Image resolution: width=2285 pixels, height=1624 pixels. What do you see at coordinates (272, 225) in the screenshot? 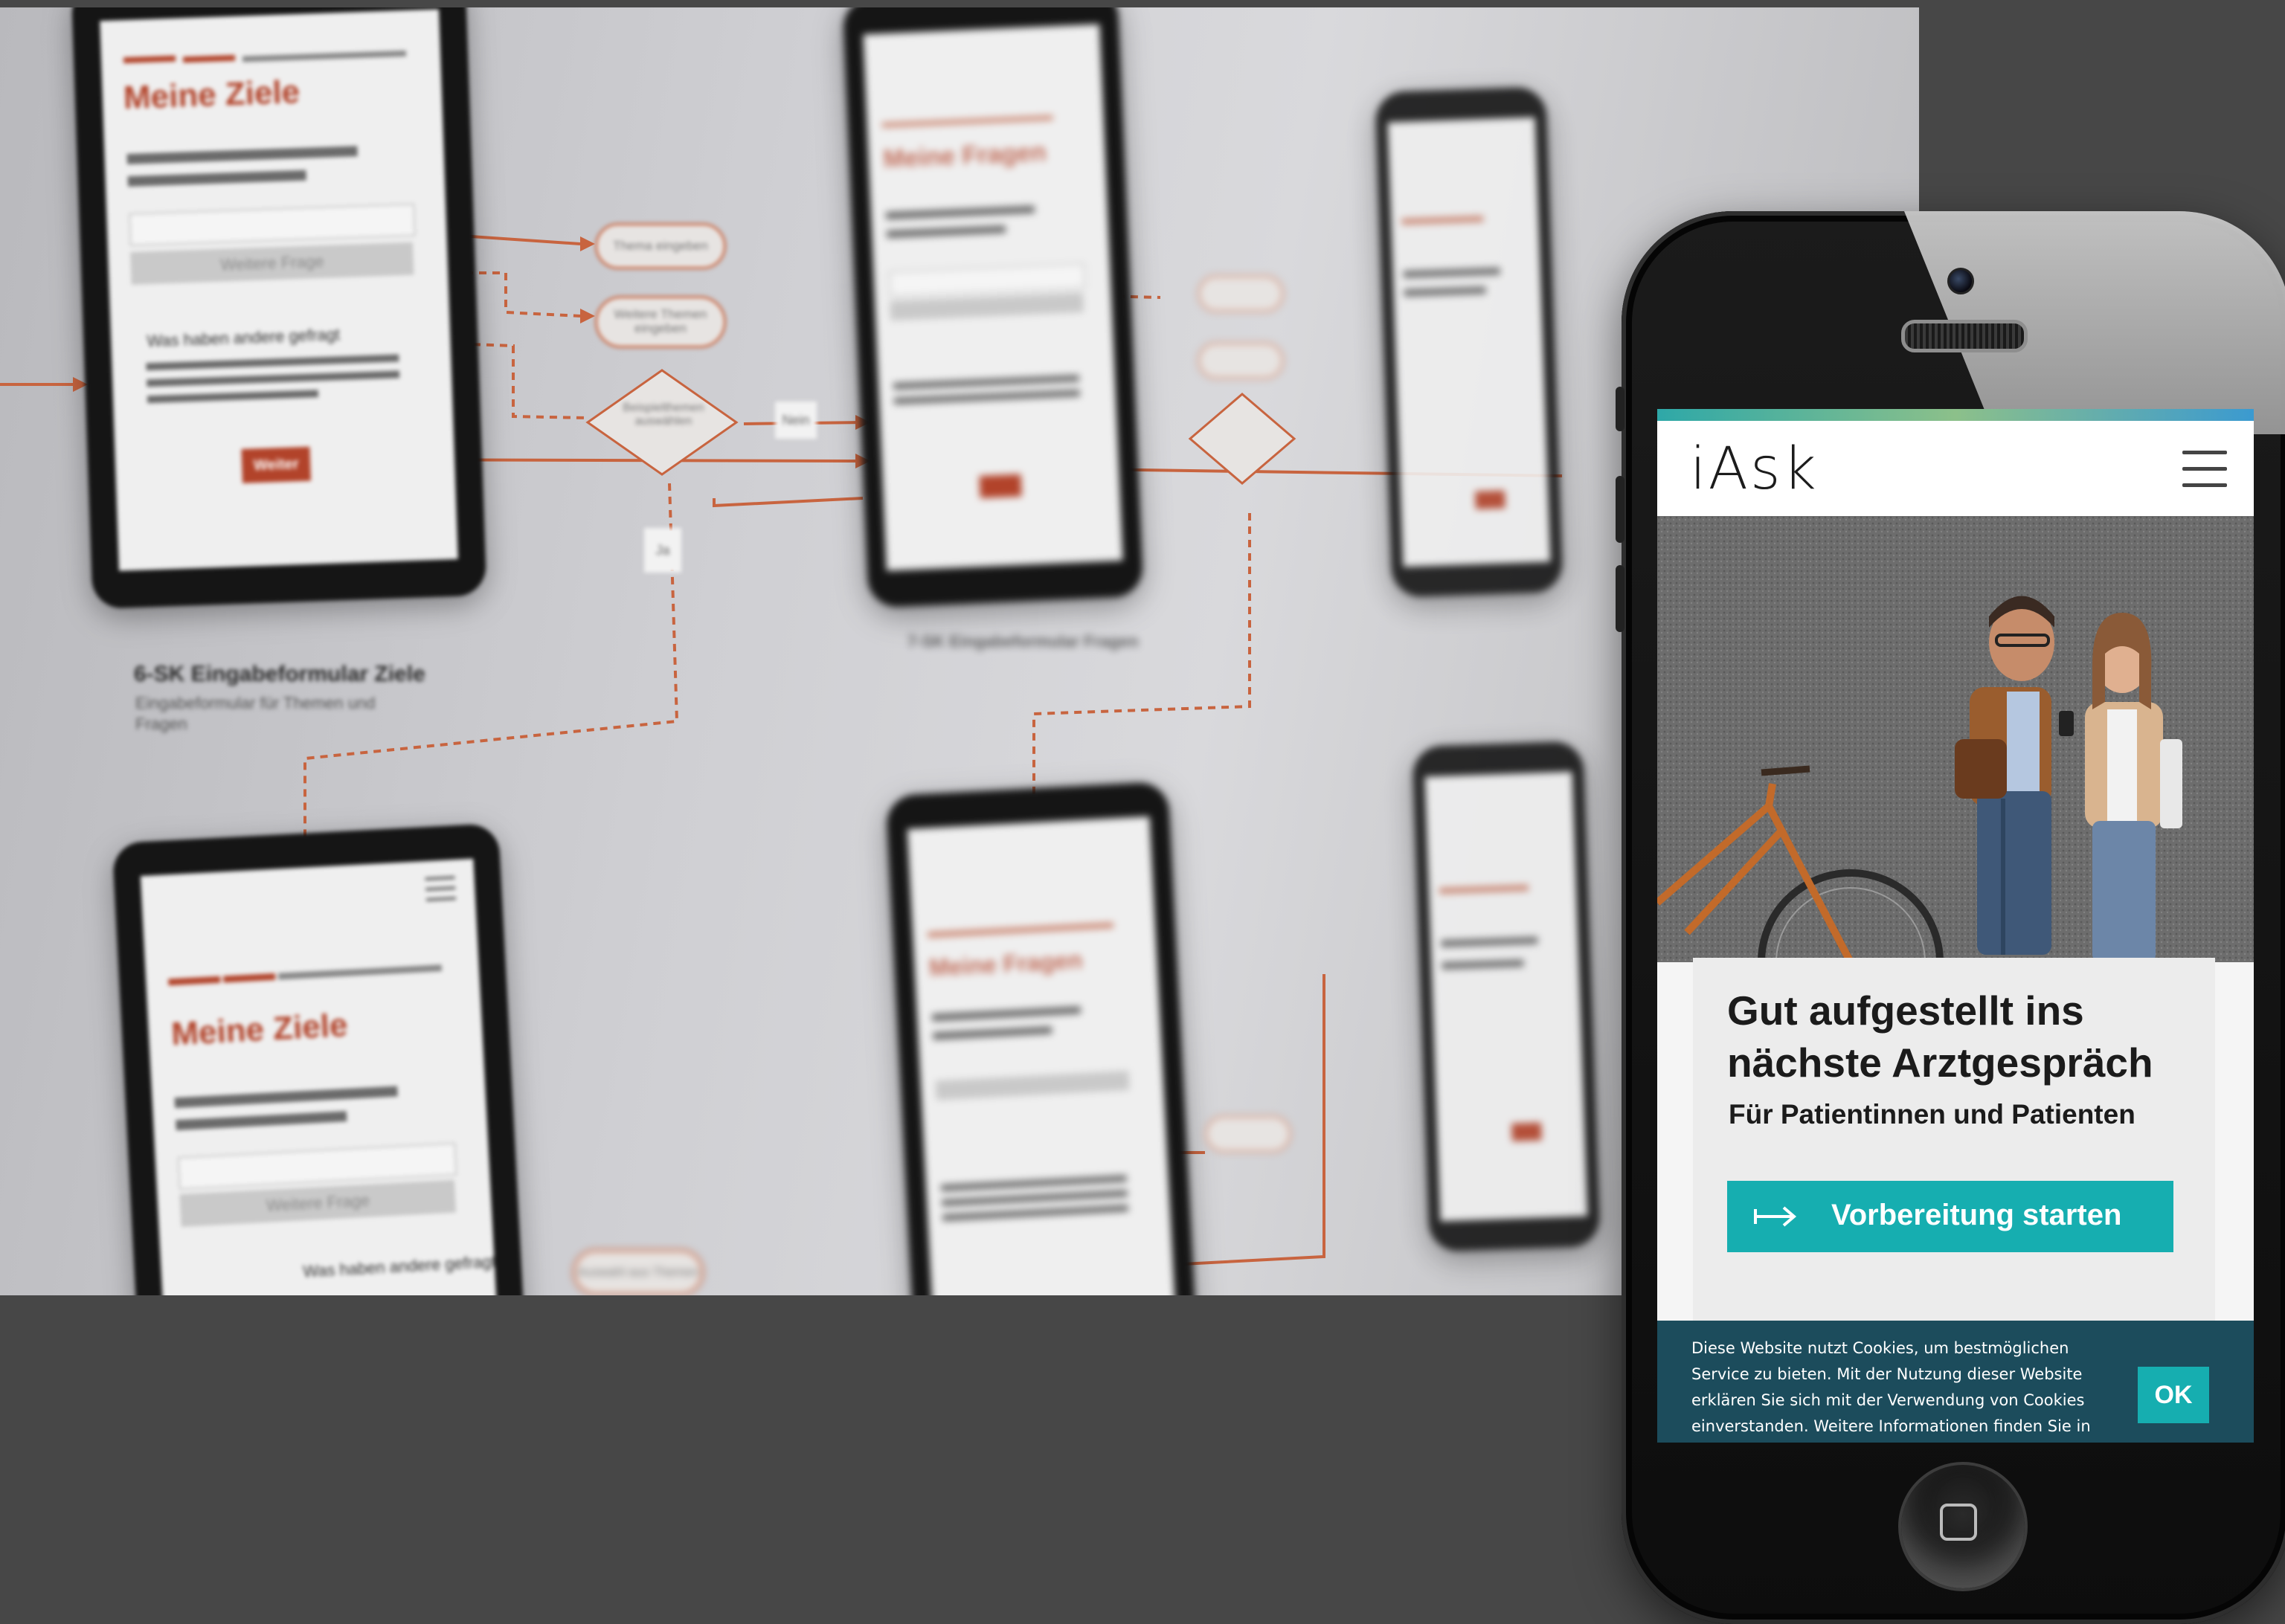
I see `wireframe-input` at bounding box center [272, 225].